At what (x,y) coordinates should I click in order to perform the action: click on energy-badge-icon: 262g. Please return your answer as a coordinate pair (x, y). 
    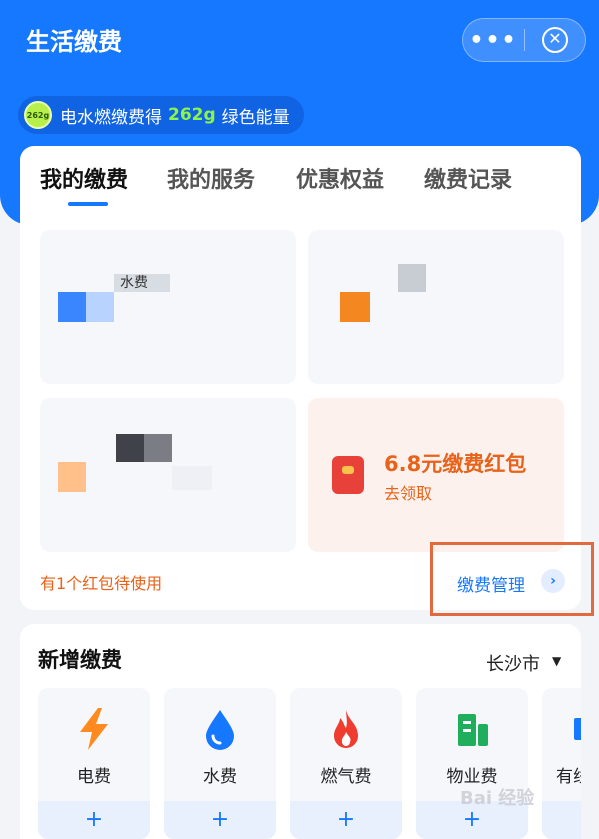
    Looking at the image, I should click on (38, 115).